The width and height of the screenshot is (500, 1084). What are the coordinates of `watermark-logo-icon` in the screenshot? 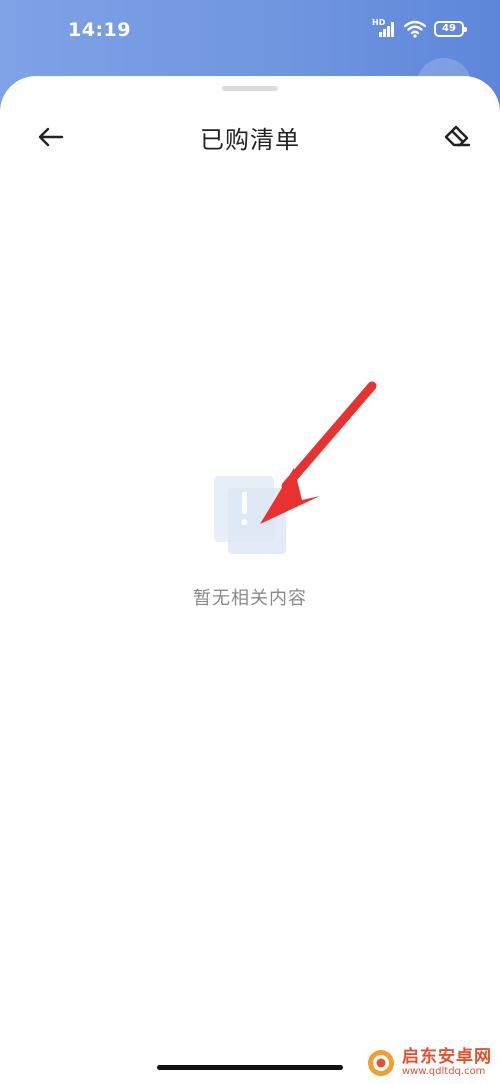 It's located at (381, 1063).